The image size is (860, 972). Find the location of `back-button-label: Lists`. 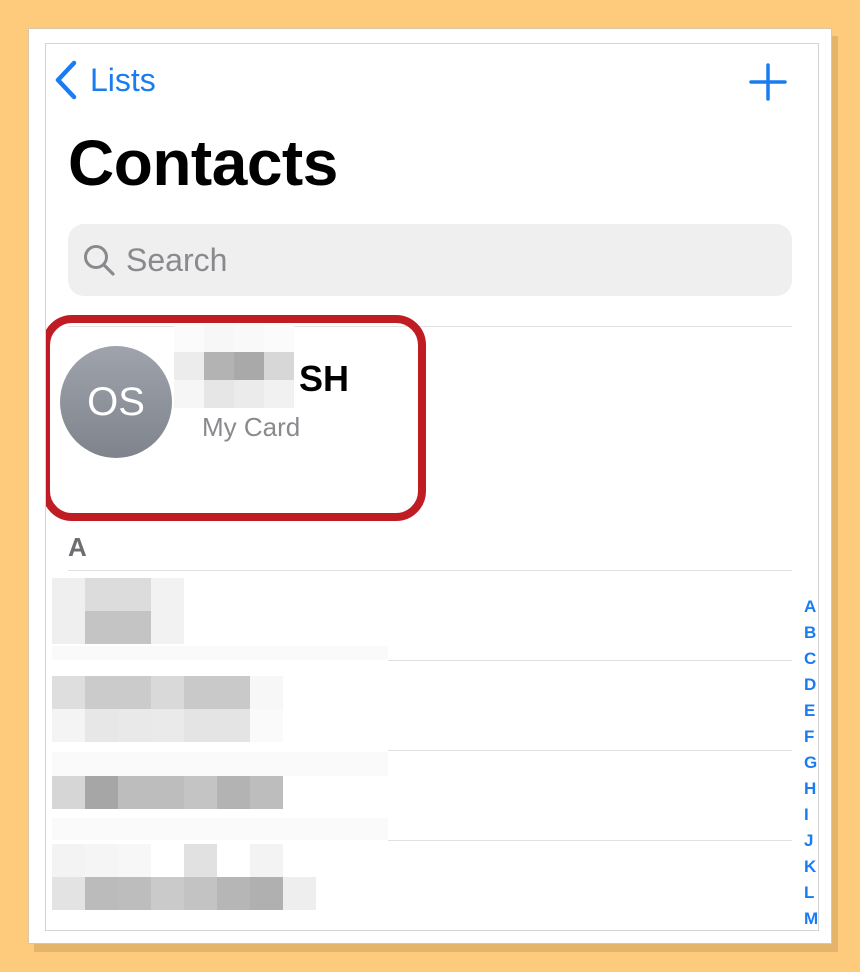

back-button-label: Lists is located at coordinates (123, 79).